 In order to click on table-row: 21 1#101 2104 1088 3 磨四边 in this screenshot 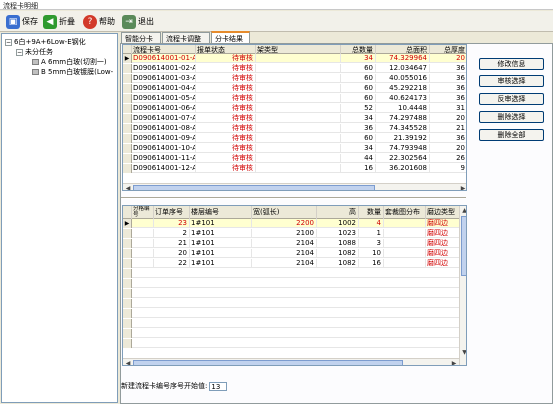, I will do `click(294, 243)`.